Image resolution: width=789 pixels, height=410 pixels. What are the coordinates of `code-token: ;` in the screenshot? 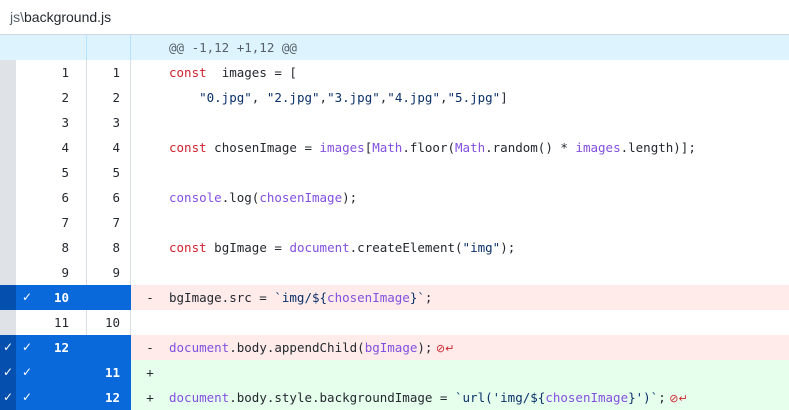 It's located at (662, 397).